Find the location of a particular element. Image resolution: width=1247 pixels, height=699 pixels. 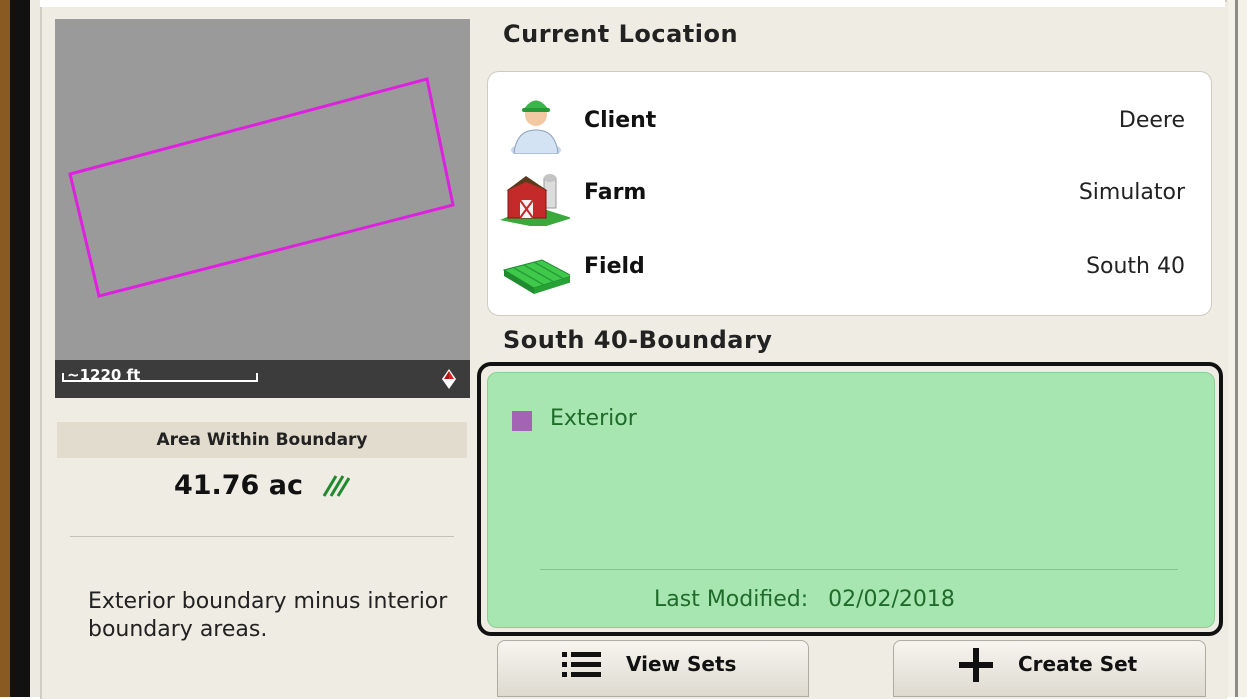

map-scale-bar: ~1220 ft is located at coordinates (262, 379).